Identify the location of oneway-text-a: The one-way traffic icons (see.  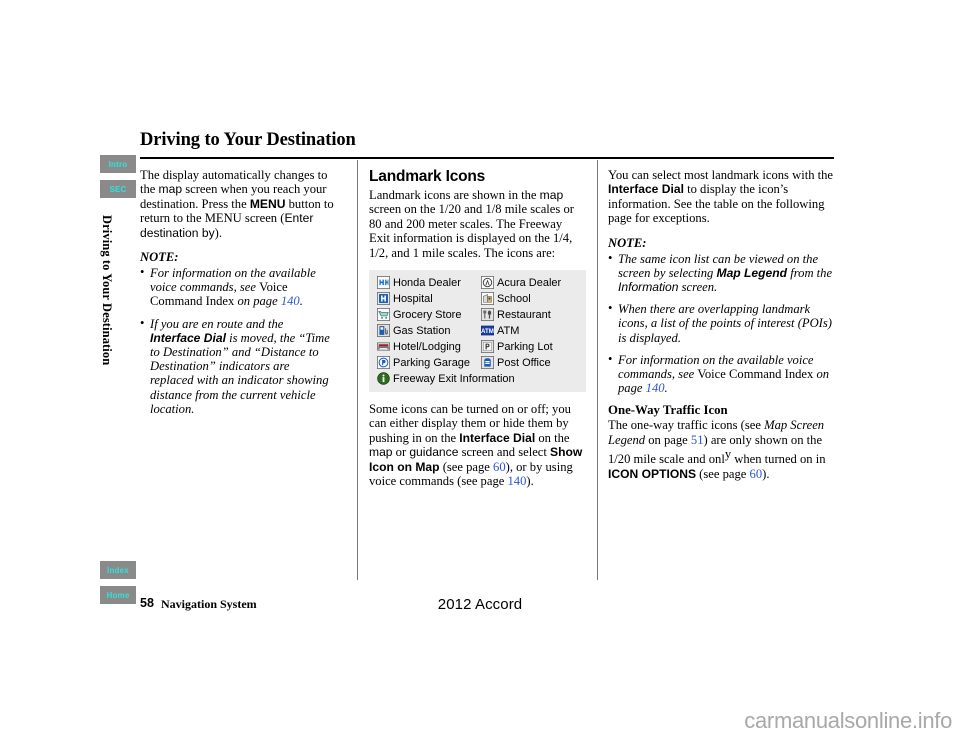
(686, 425).